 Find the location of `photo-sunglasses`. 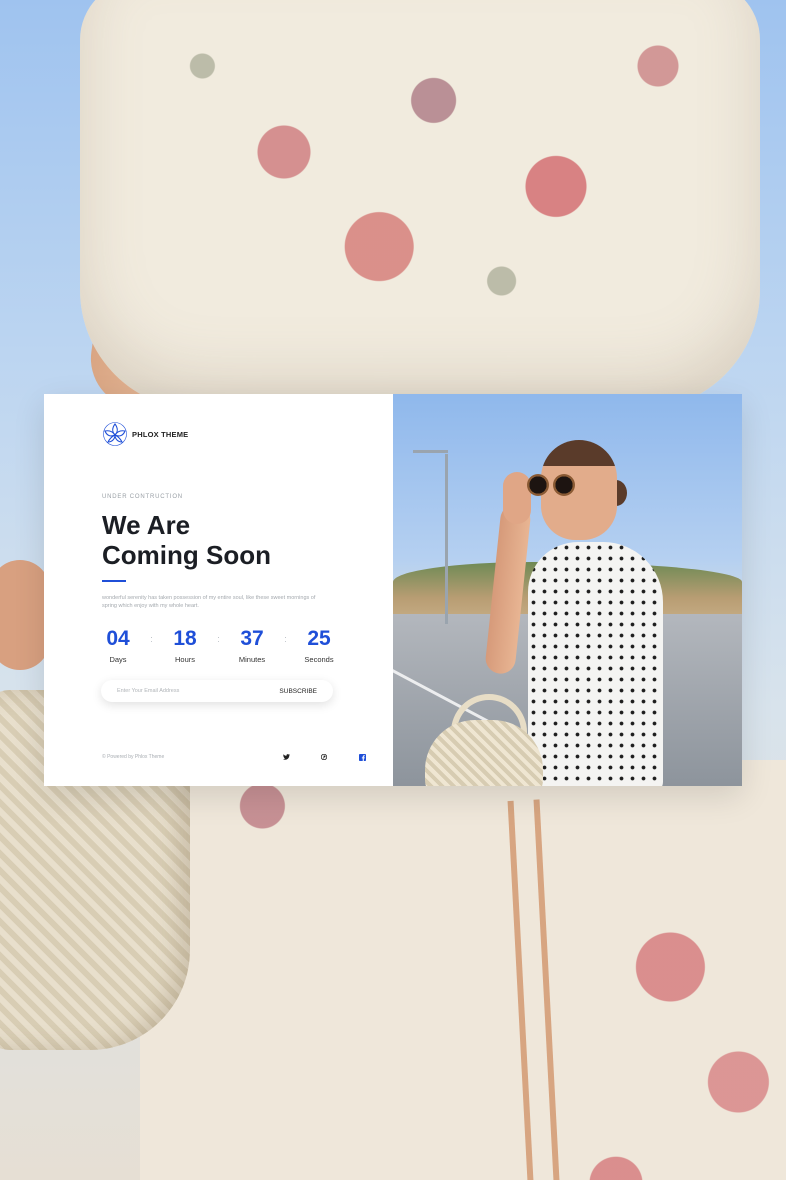

photo-sunglasses is located at coordinates (553, 485).